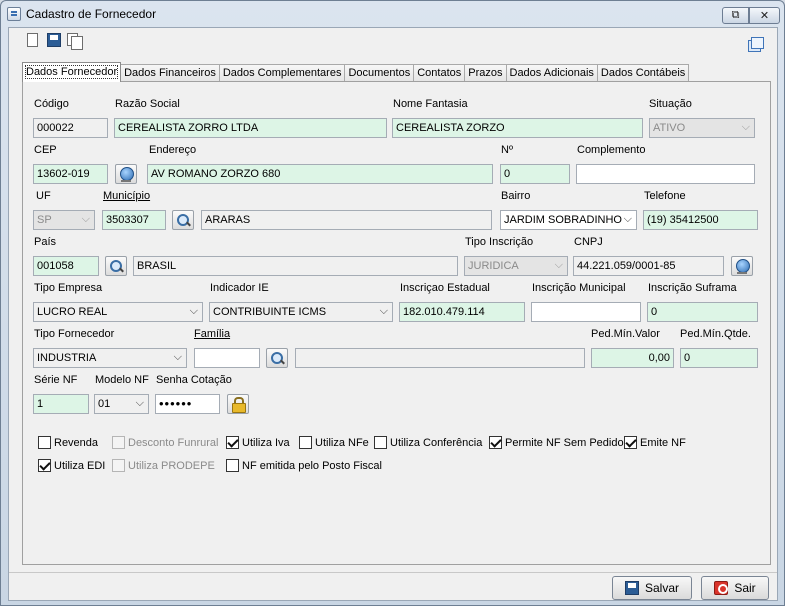 Image resolution: width=785 pixels, height=606 pixels. Describe the element at coordinates (665, 174) in the screenshot. I see `complemento-field` at that location.